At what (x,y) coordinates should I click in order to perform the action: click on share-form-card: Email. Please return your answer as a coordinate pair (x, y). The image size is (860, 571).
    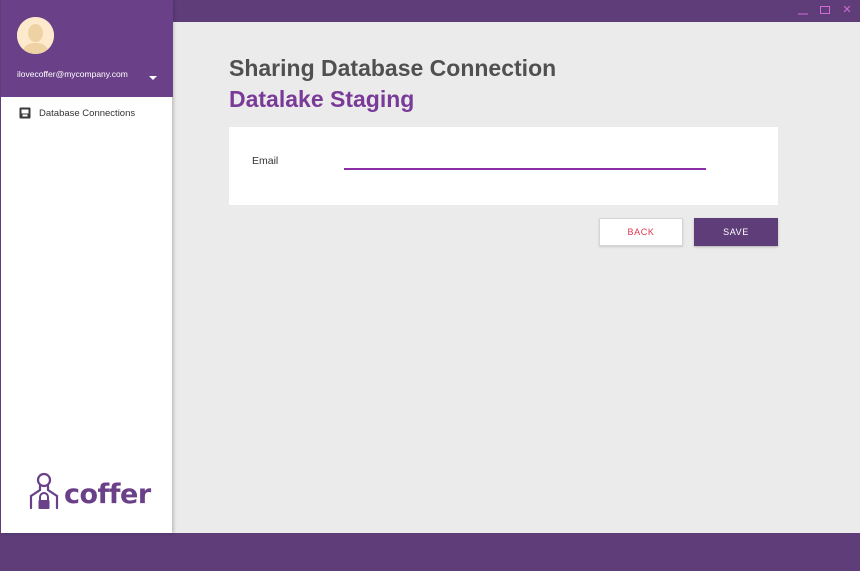
    Looking at the image, I should click on (503, 166).